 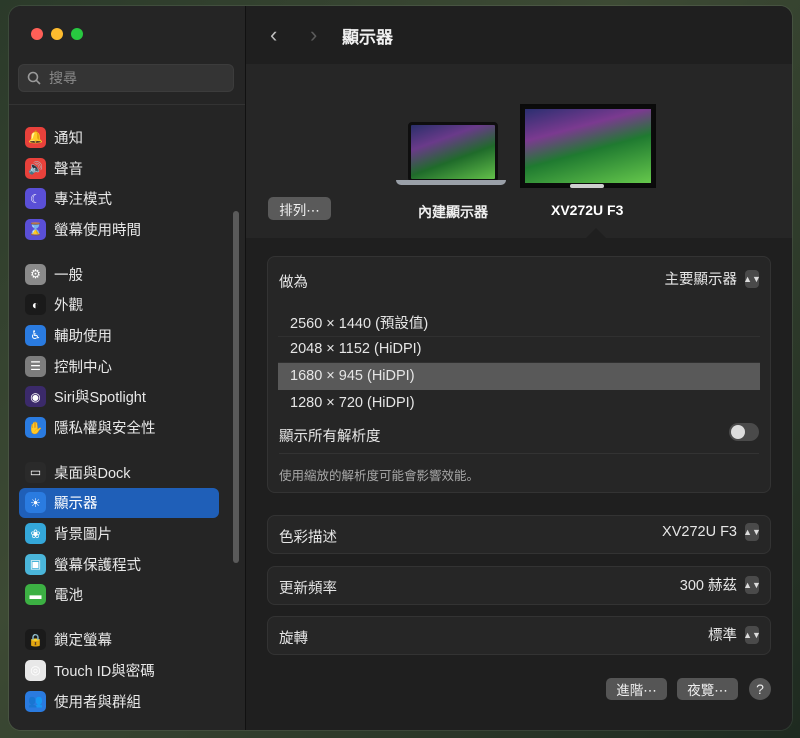 I want to click on battery-icon: ▬, so click(x=35, y=595).